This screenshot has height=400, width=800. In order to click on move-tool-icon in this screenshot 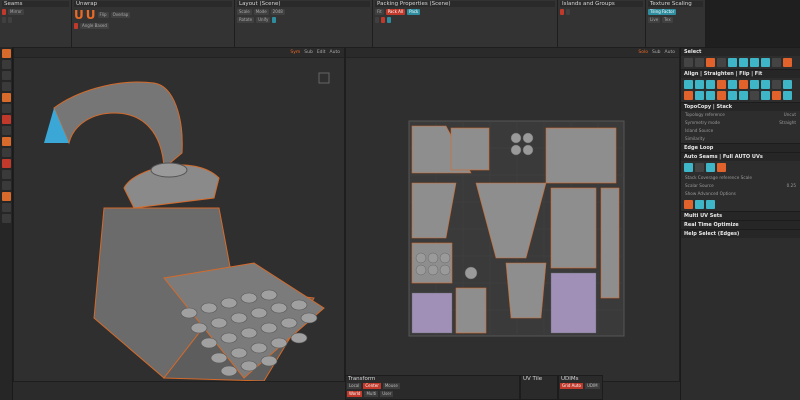, I will do `click(6, 64)`.